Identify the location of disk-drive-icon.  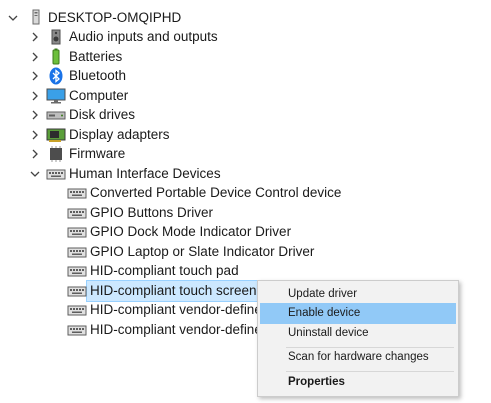
(56, 115).